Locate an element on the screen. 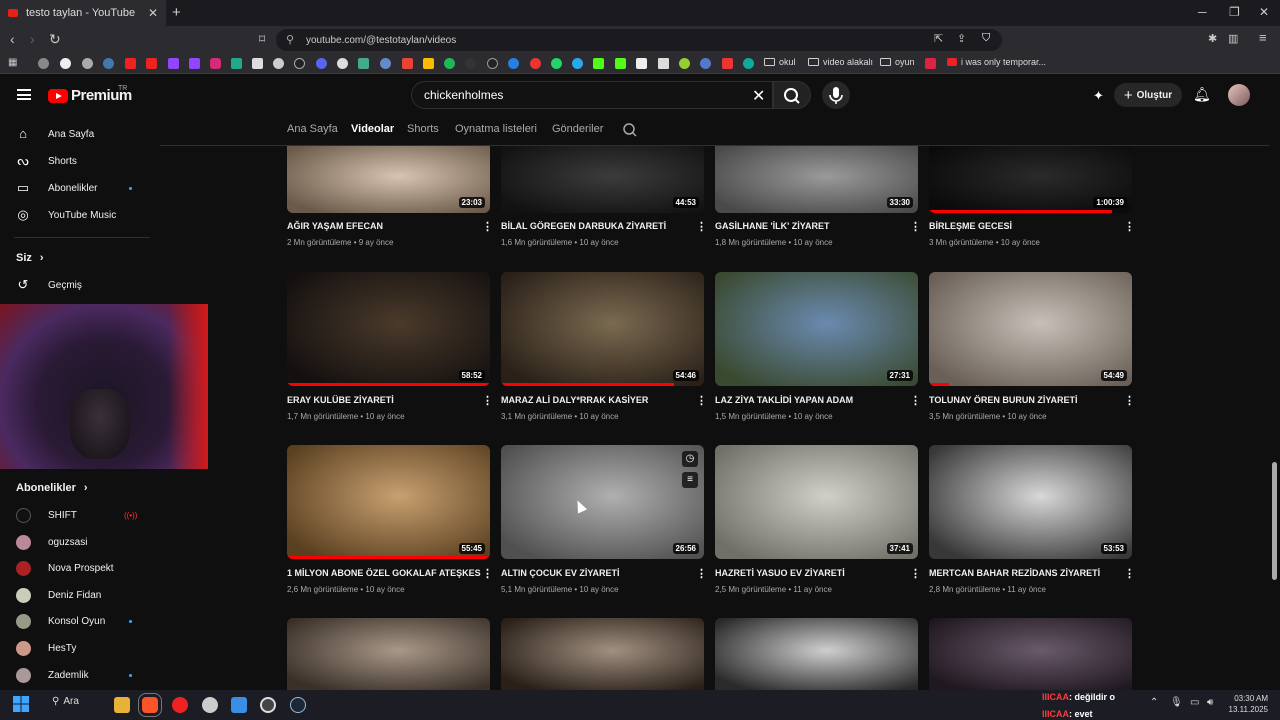  bookmark-twitch-icon is located at coordinates (173, 63).